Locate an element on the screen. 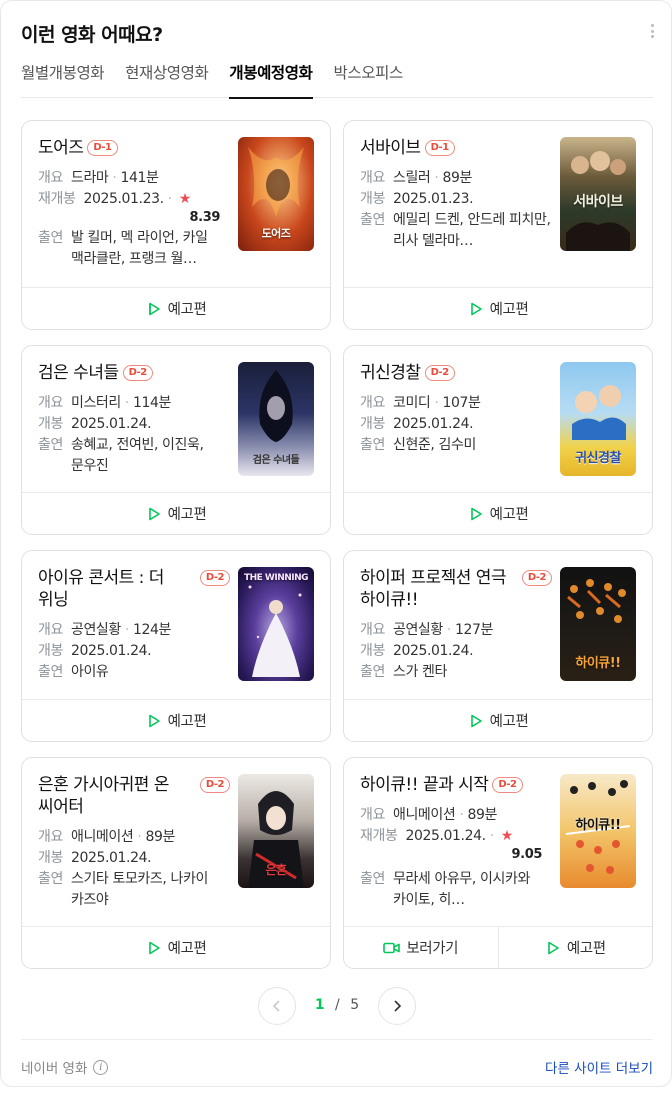 The height and width of the screenshot is (1114, 672). runtime: 114분 is located at coordinates (151, 403).